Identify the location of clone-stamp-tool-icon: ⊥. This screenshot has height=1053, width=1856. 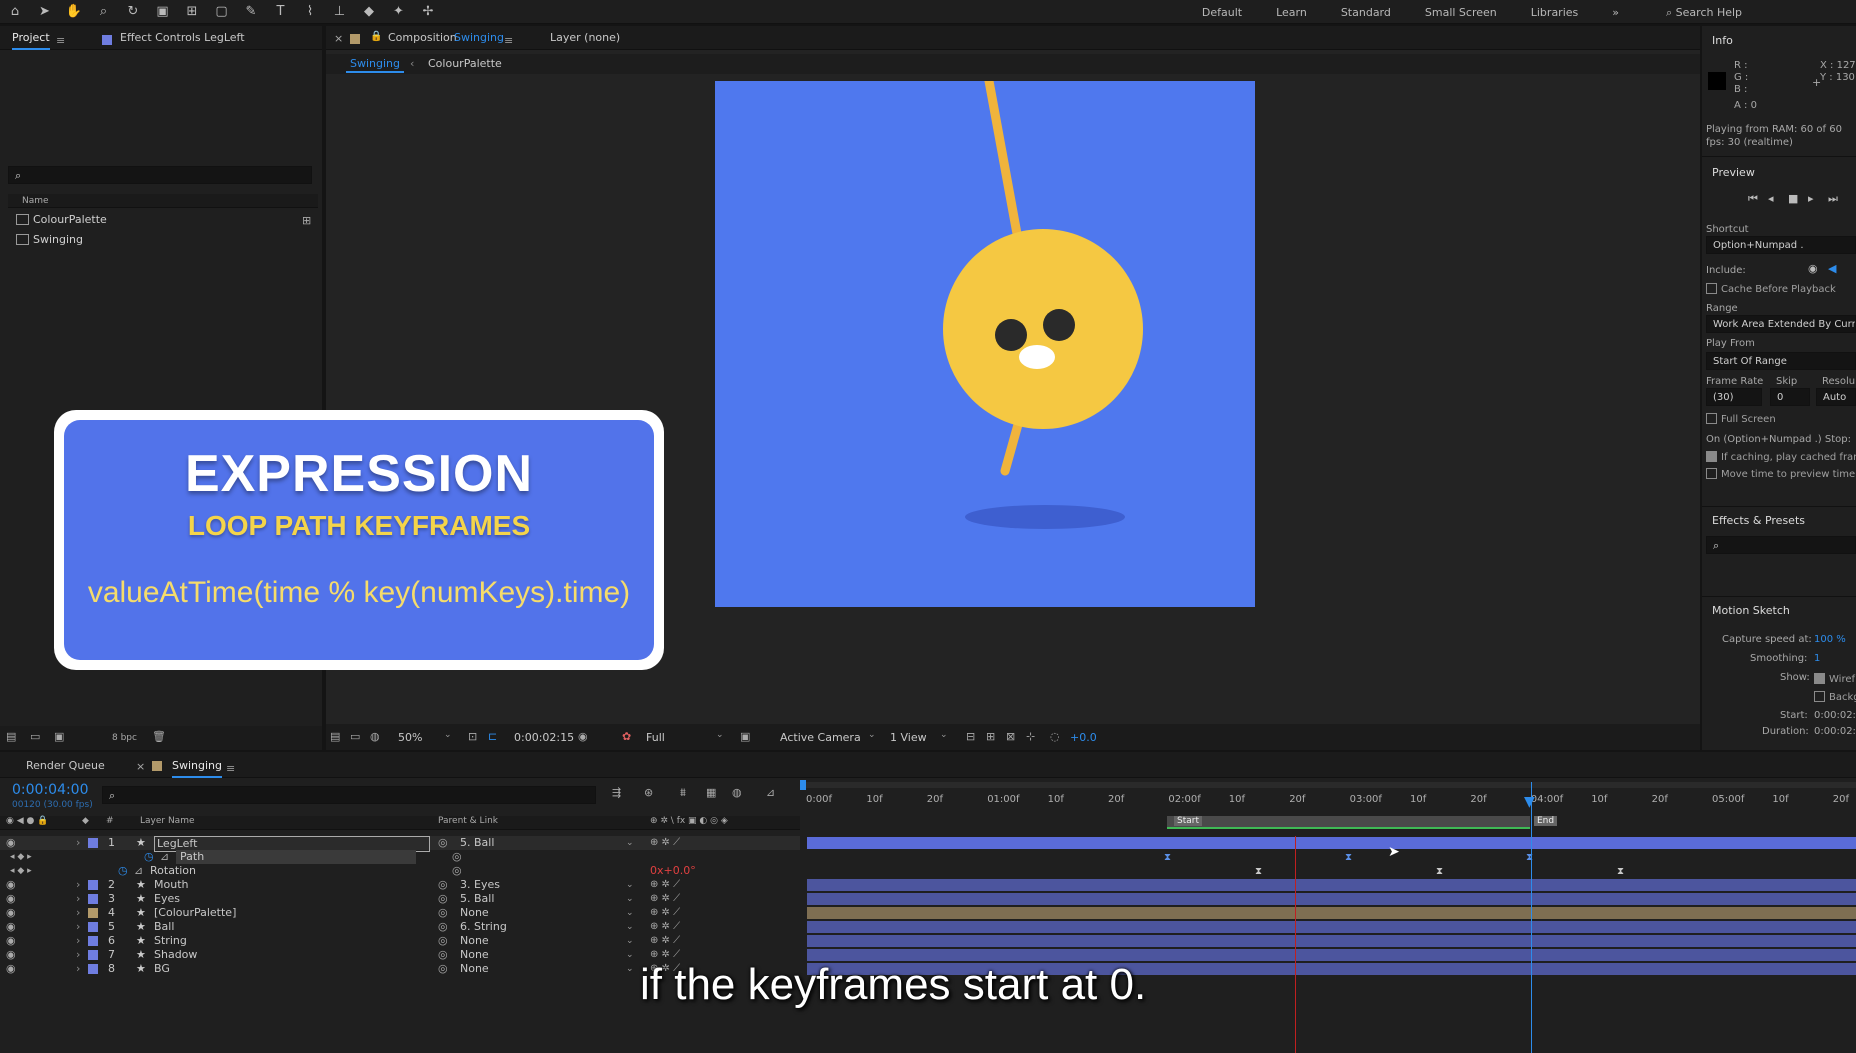
(340, 12).